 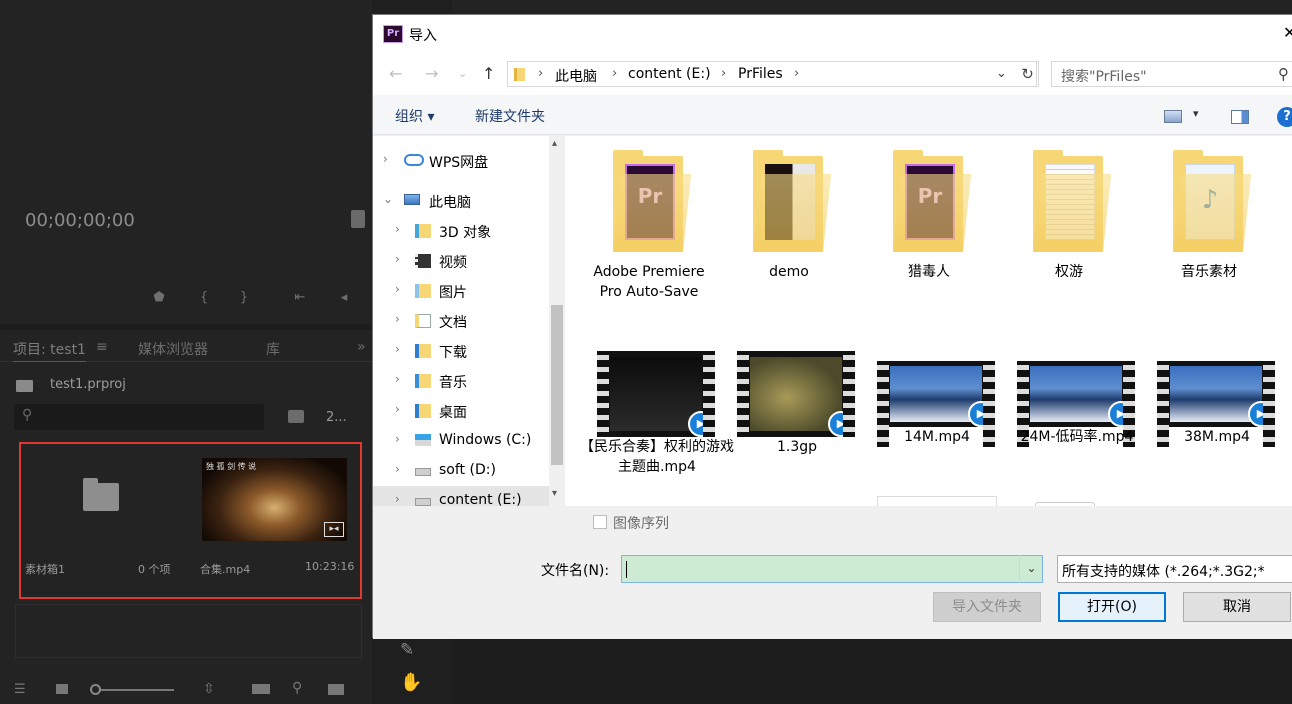 What do you see at coordinates (244, 298) in the screenshot?
I see `mark-out-icon: }` at bounding box center [244, 298].